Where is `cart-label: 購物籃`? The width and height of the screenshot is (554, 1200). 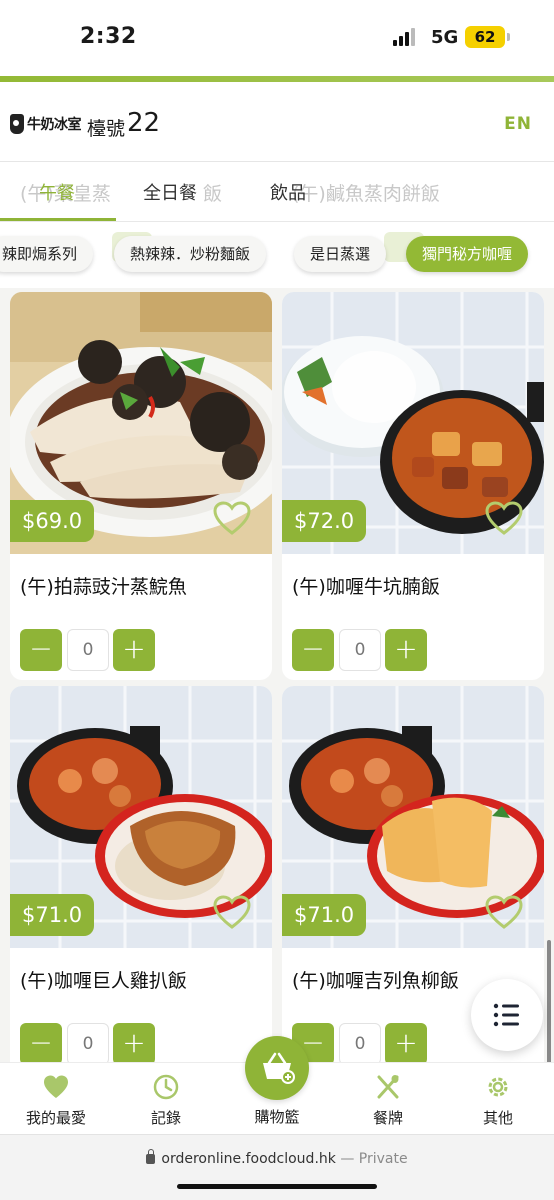 cart-label: 購物籃 is located at coordinates (277, 1117).